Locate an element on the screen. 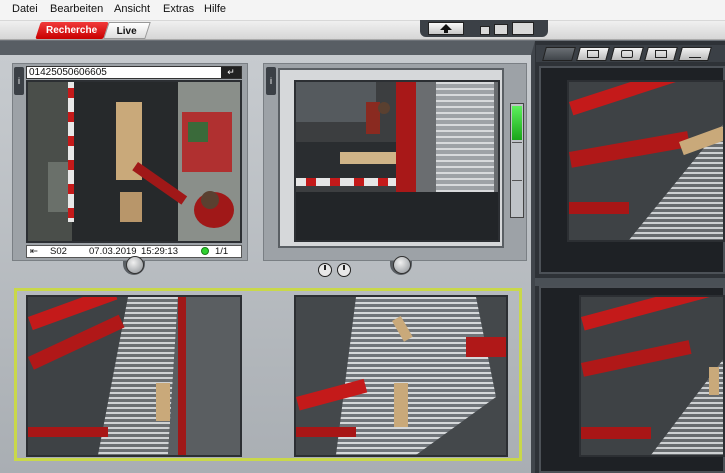  tab-recherche: Recherche is located at coordinates (72, 30).